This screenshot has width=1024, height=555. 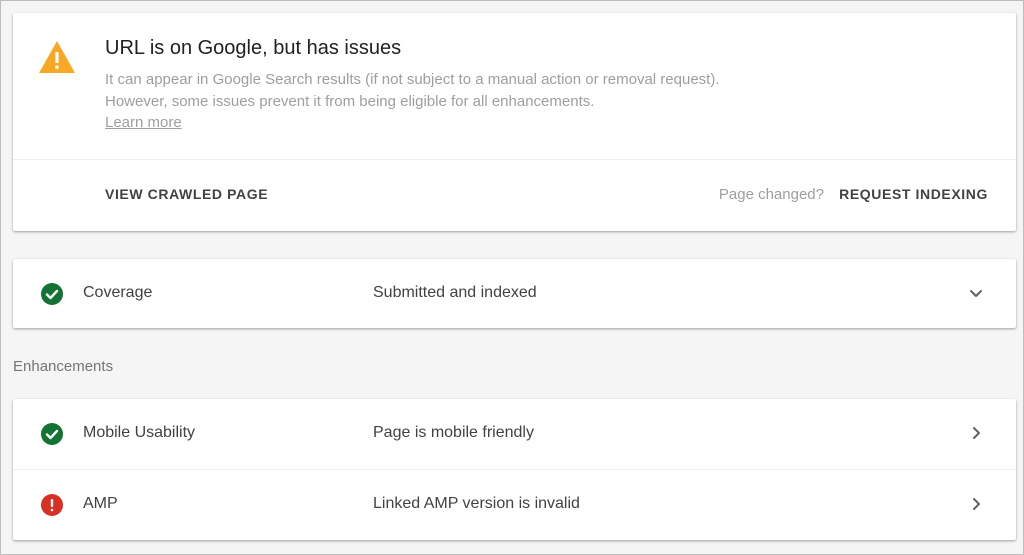 I want to click on amp-label: AMP, so click(x=100, y=503).